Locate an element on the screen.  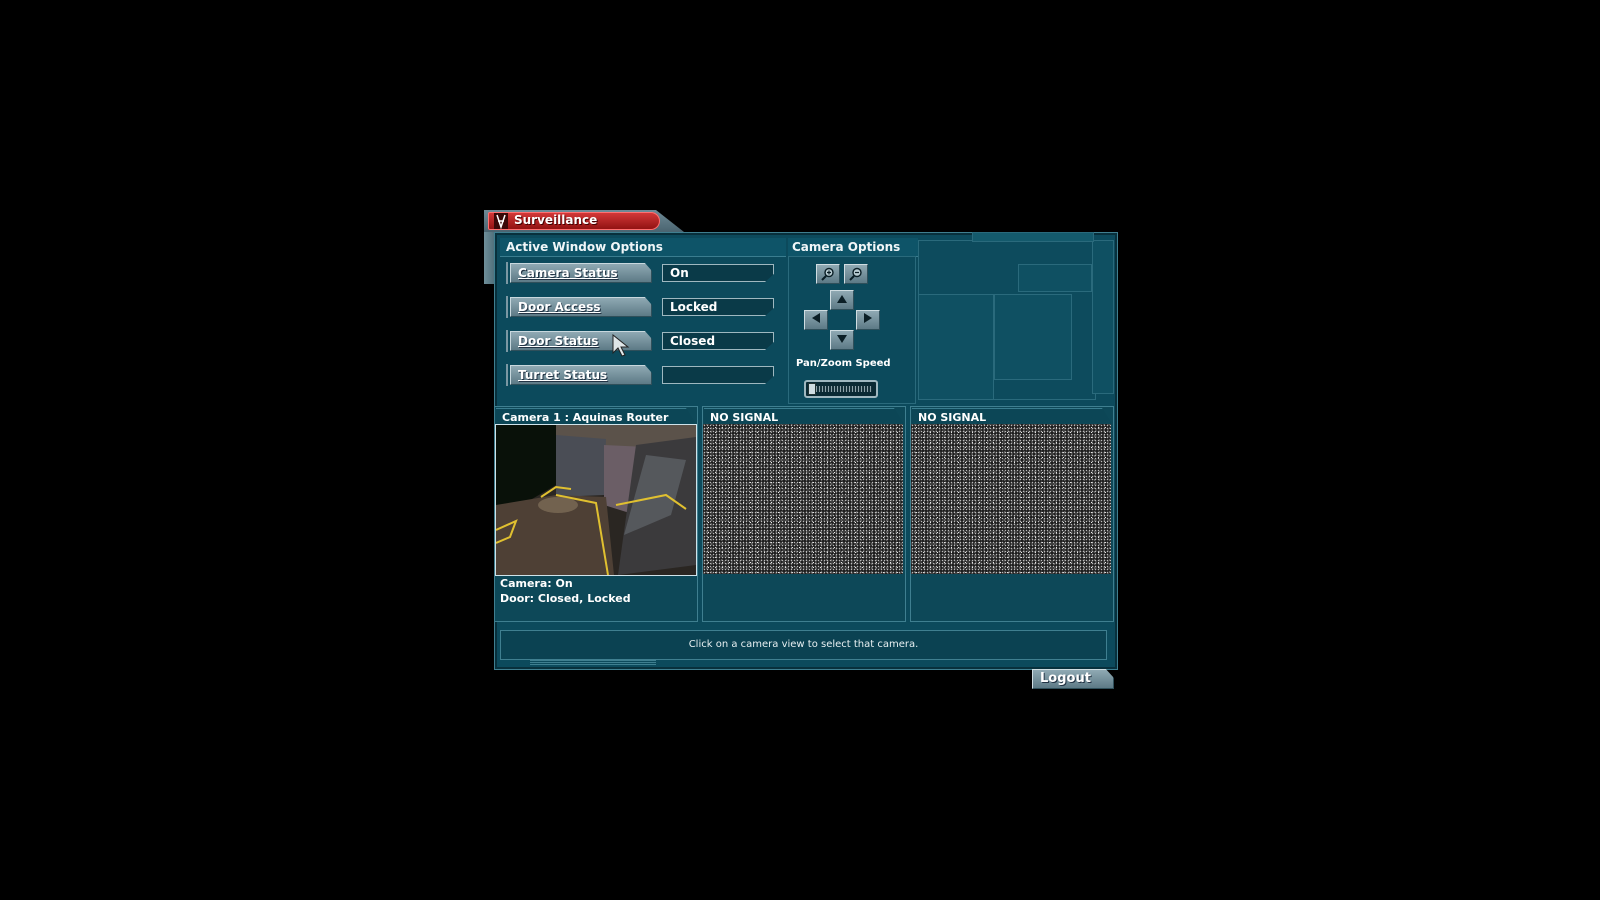
pan-up-button is located at coordinates (842, 300).